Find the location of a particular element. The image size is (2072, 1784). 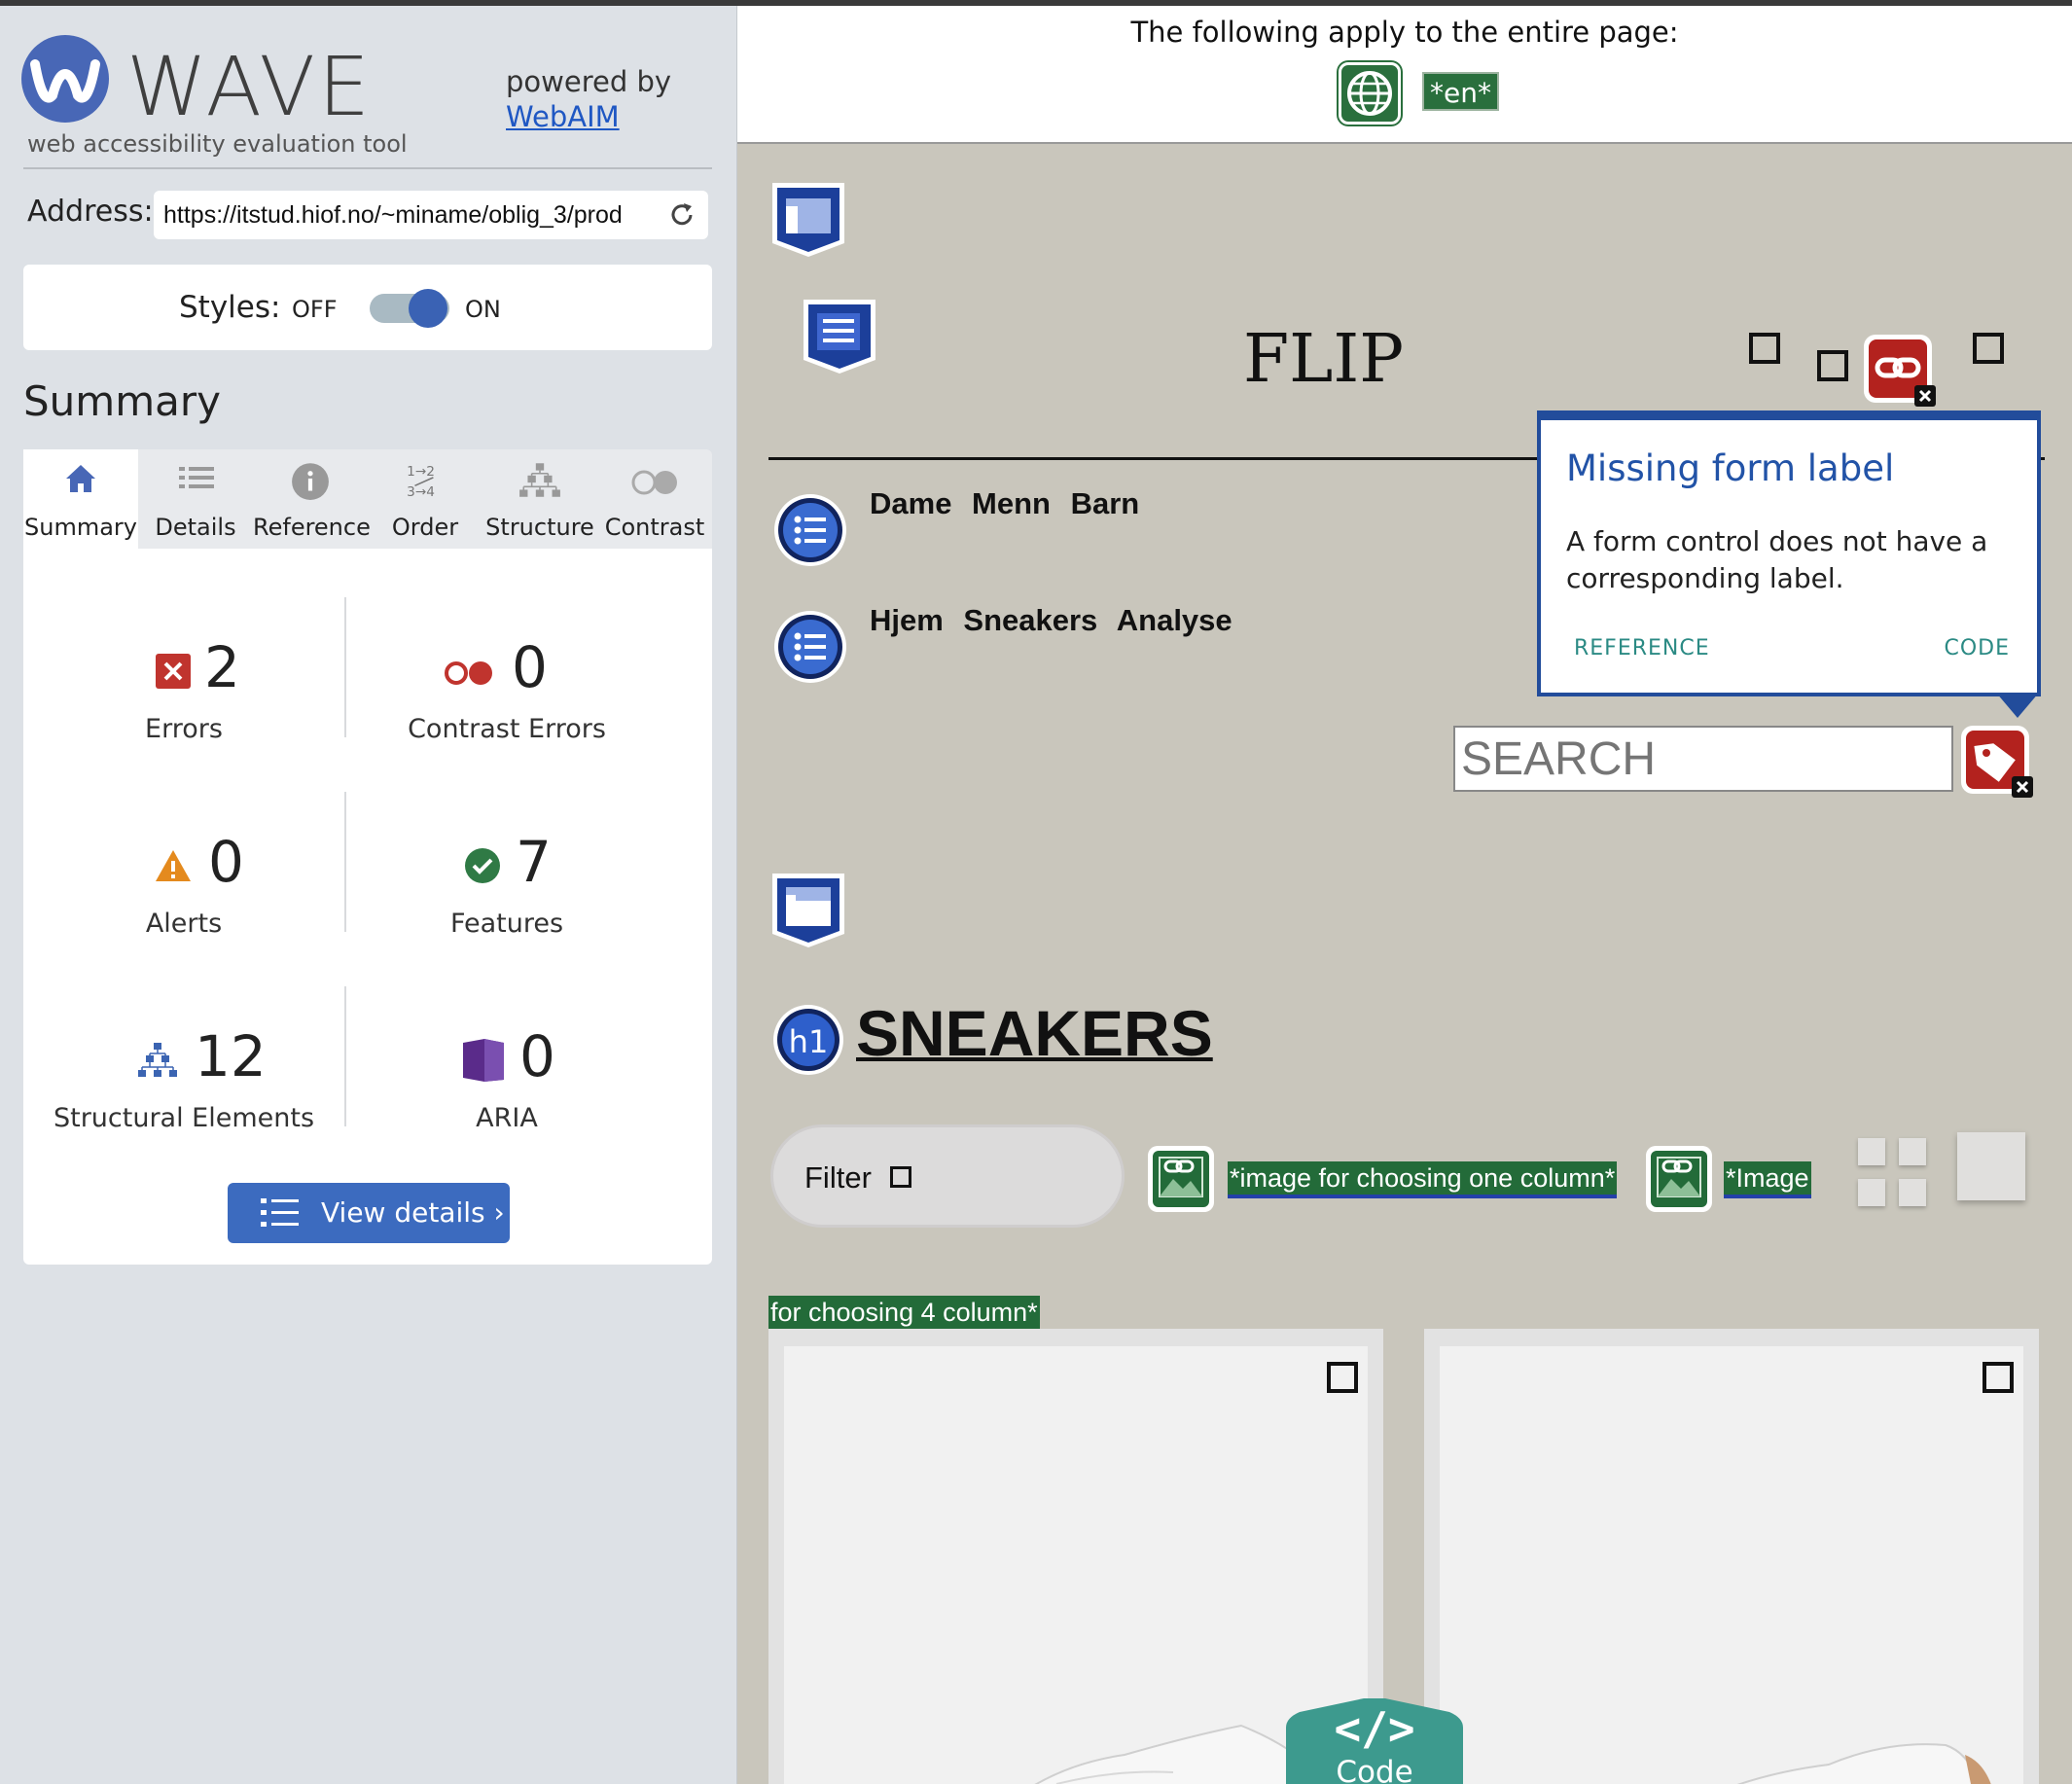

webaim-link: WebAIM is located at coordinates (588, 116).